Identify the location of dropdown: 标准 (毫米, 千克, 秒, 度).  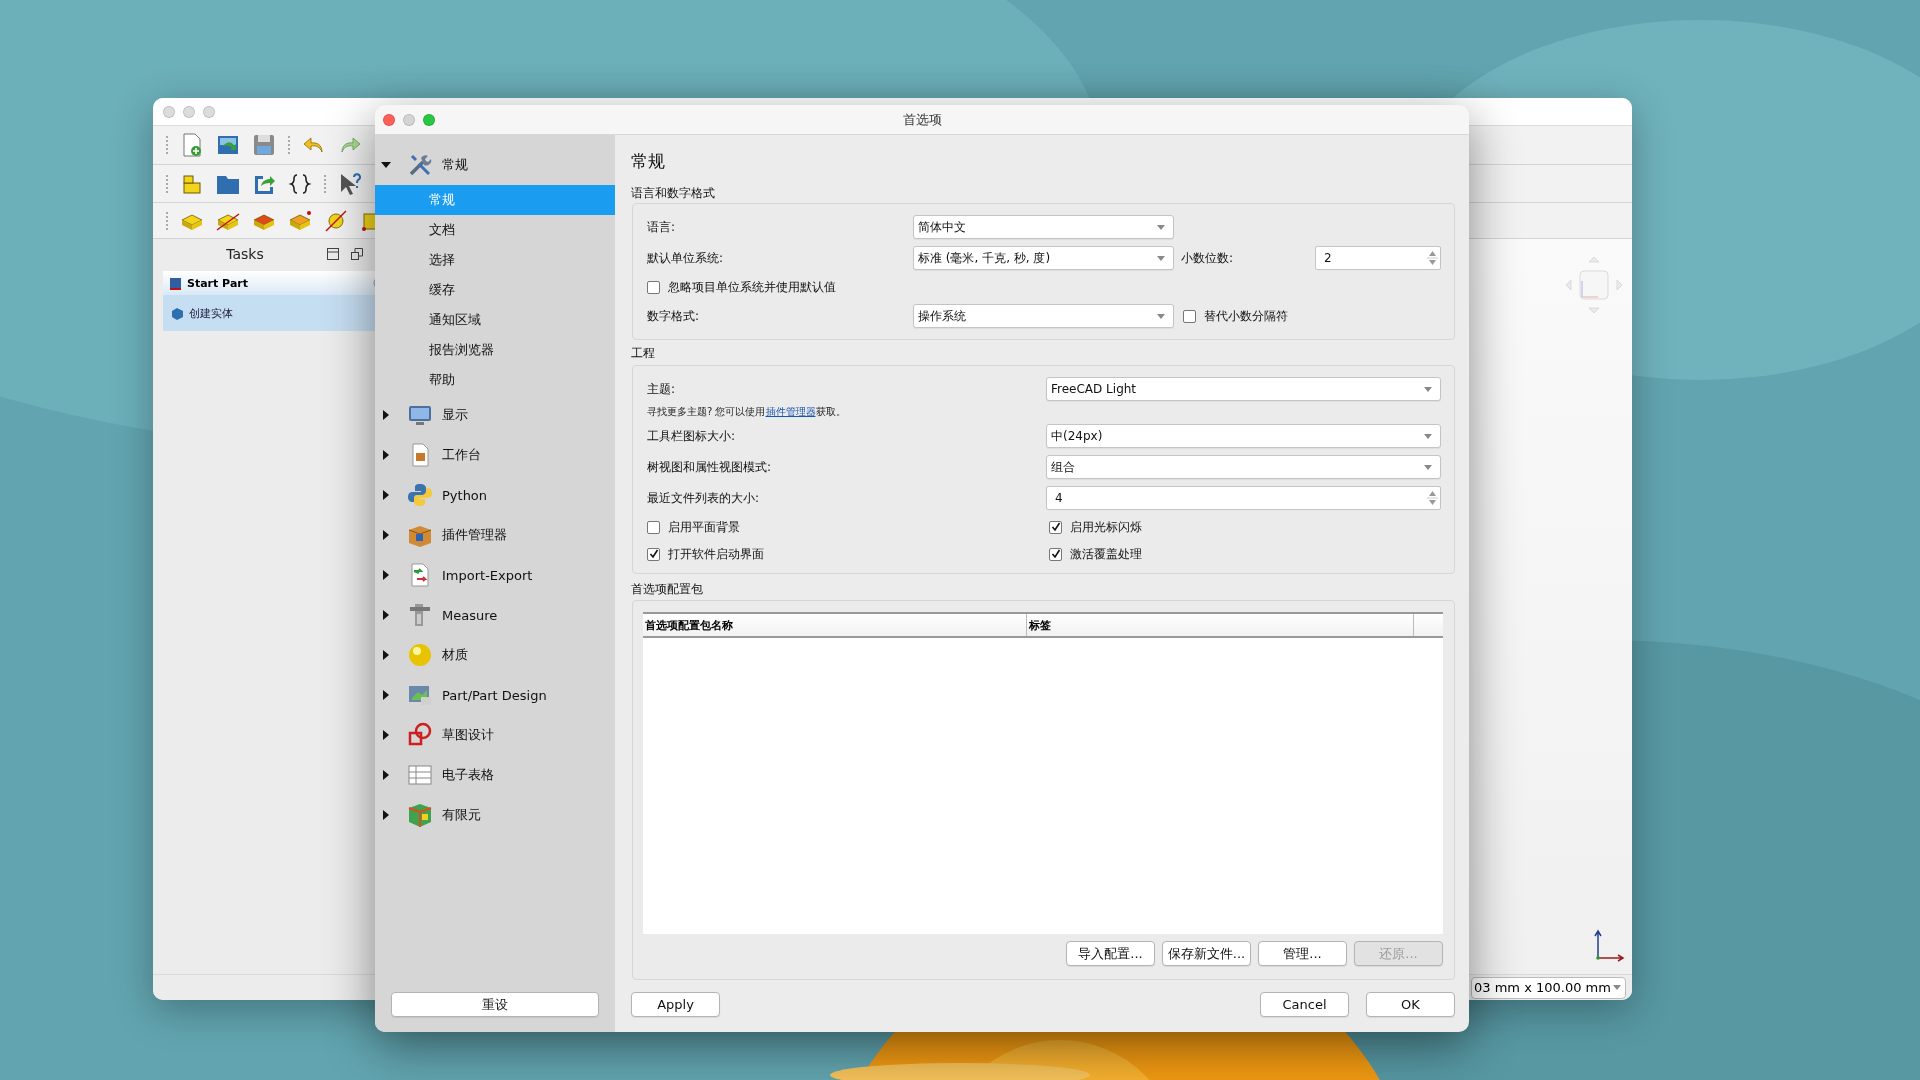
(1043, 258).